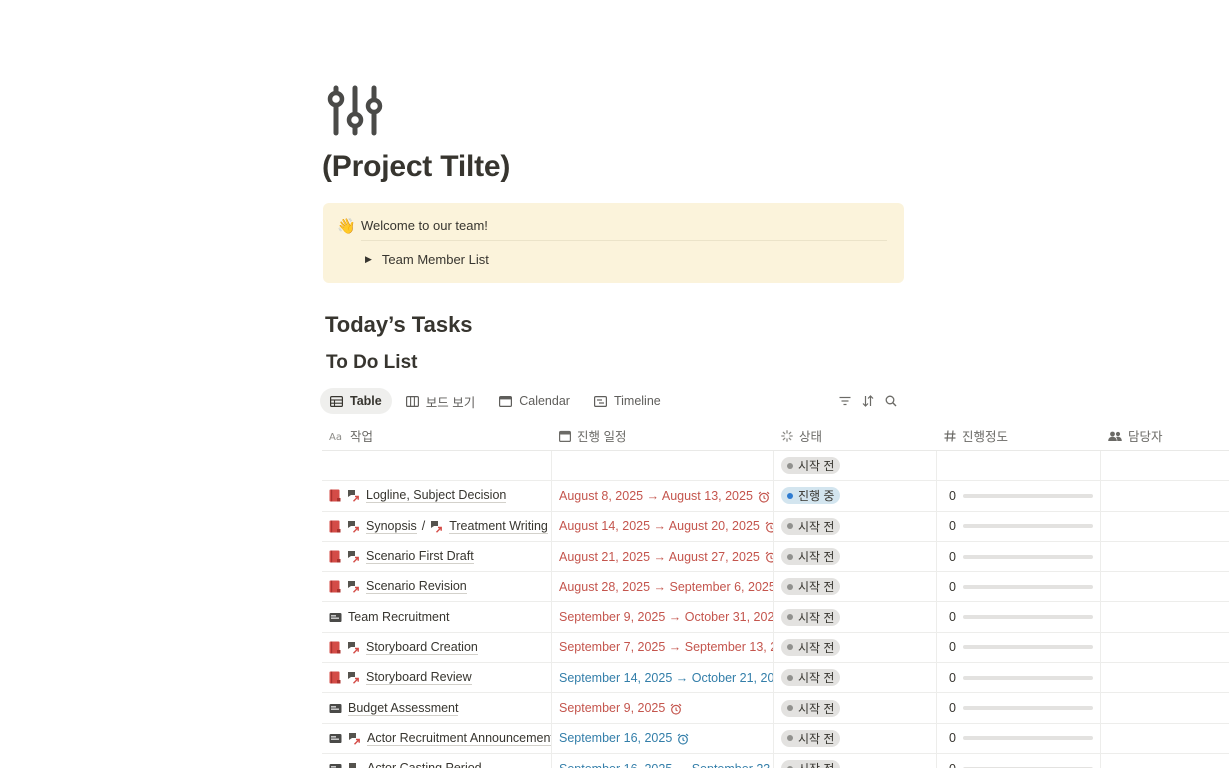 This screenshot has width=1229, height=768. What do you see at coordinates (615, 738) in the screenshot?
I see `schedule-date-text: September 16, 2025` at bounding box center [615, 738].